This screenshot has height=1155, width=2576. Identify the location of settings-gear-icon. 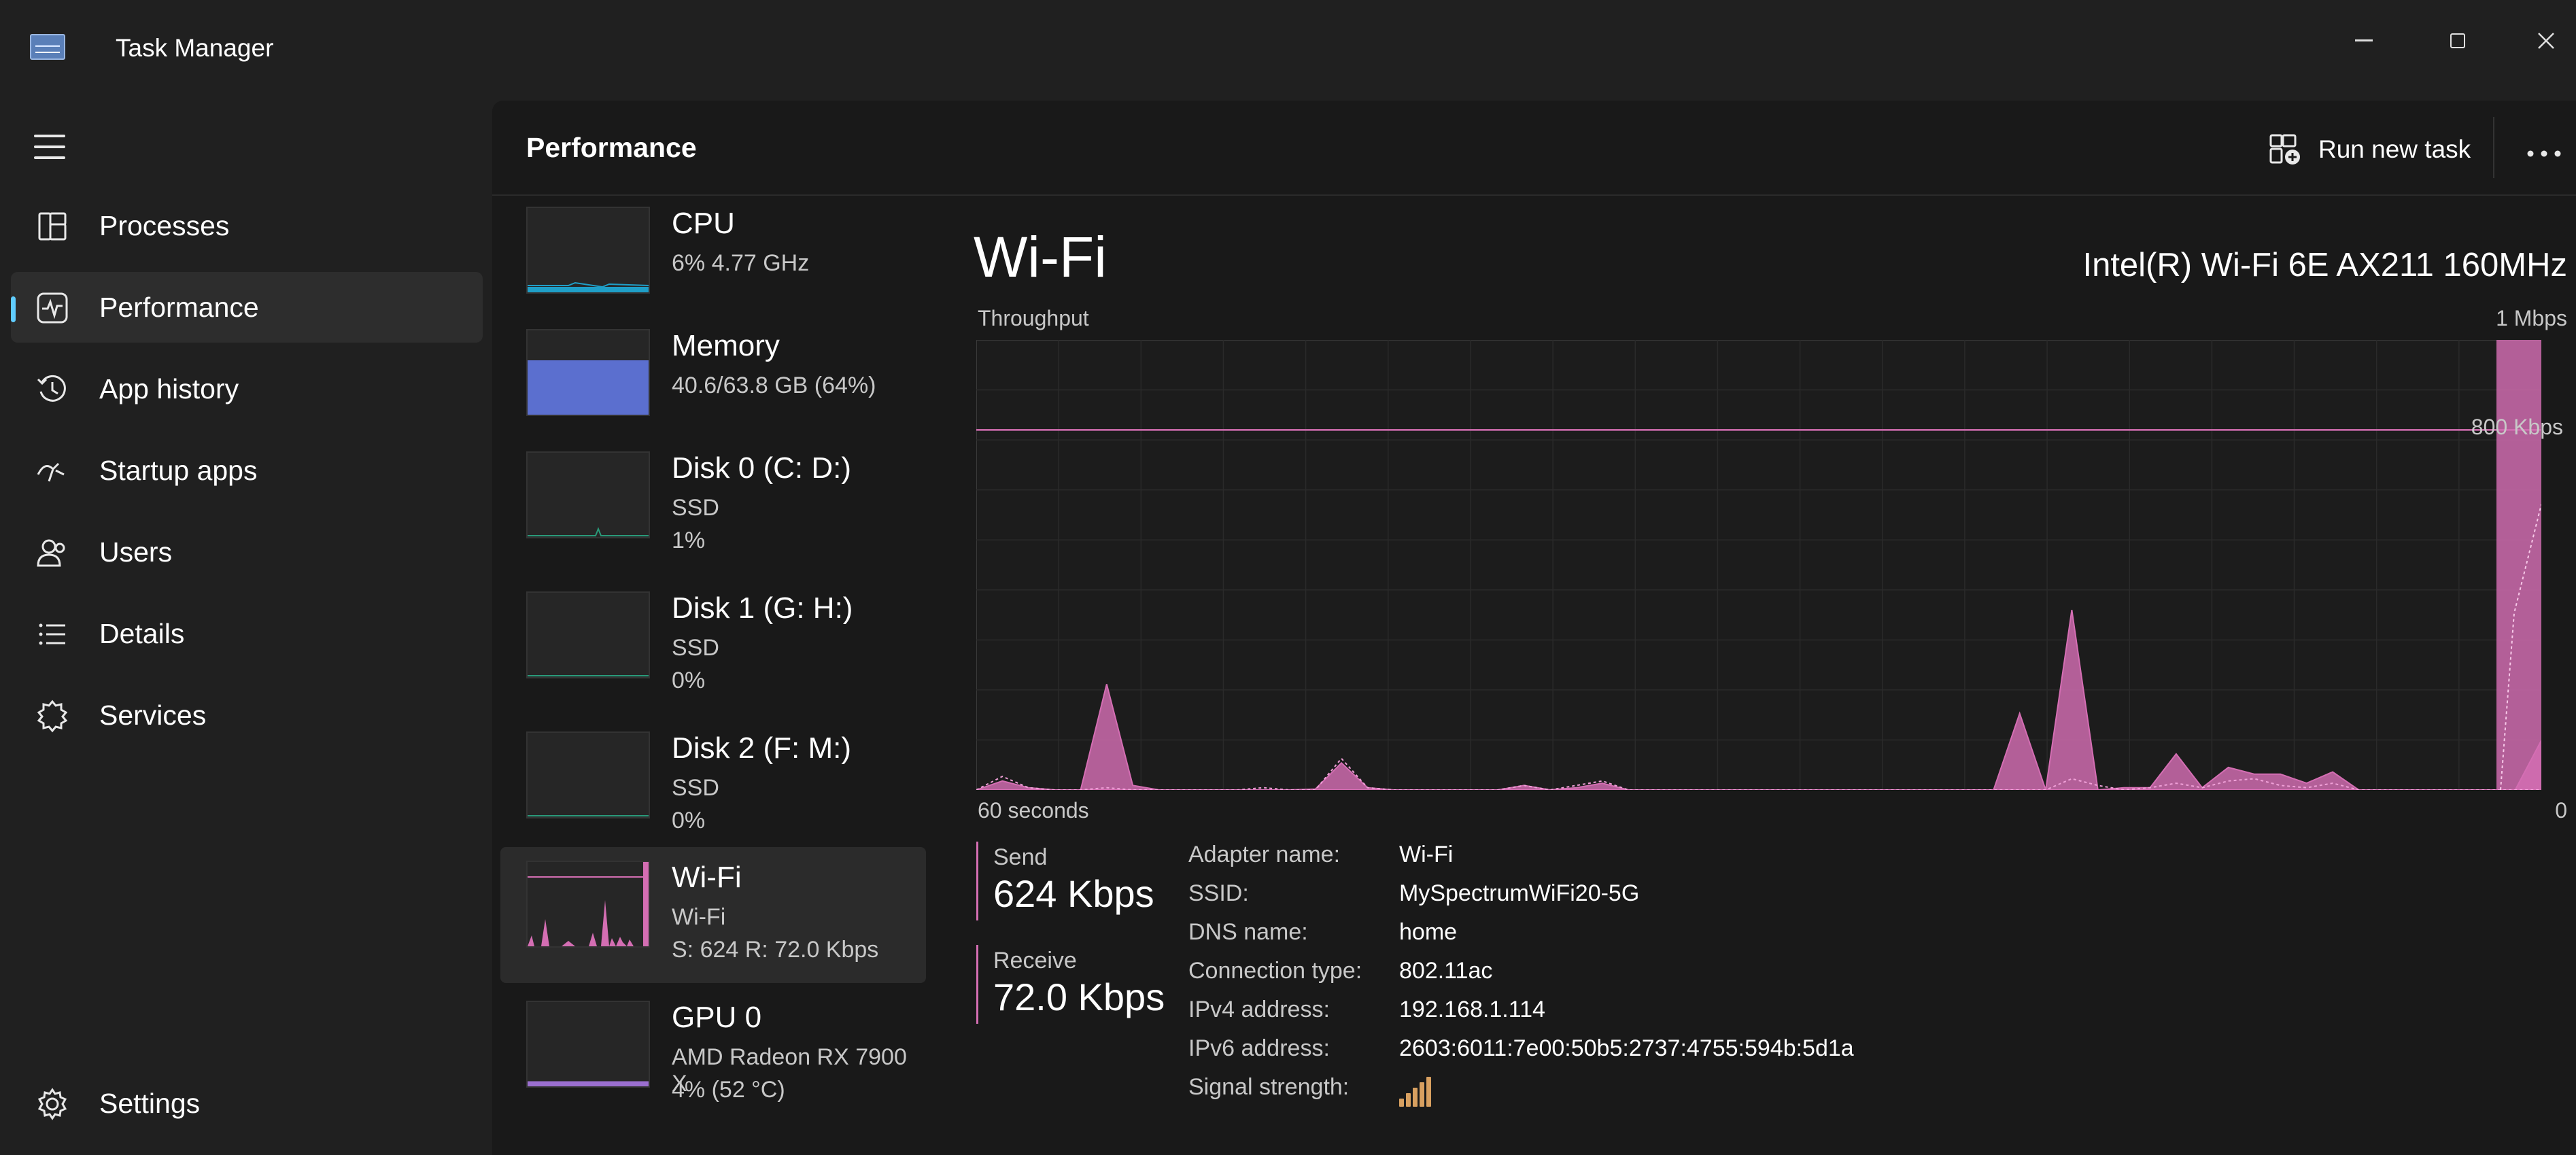
(52, 1104).